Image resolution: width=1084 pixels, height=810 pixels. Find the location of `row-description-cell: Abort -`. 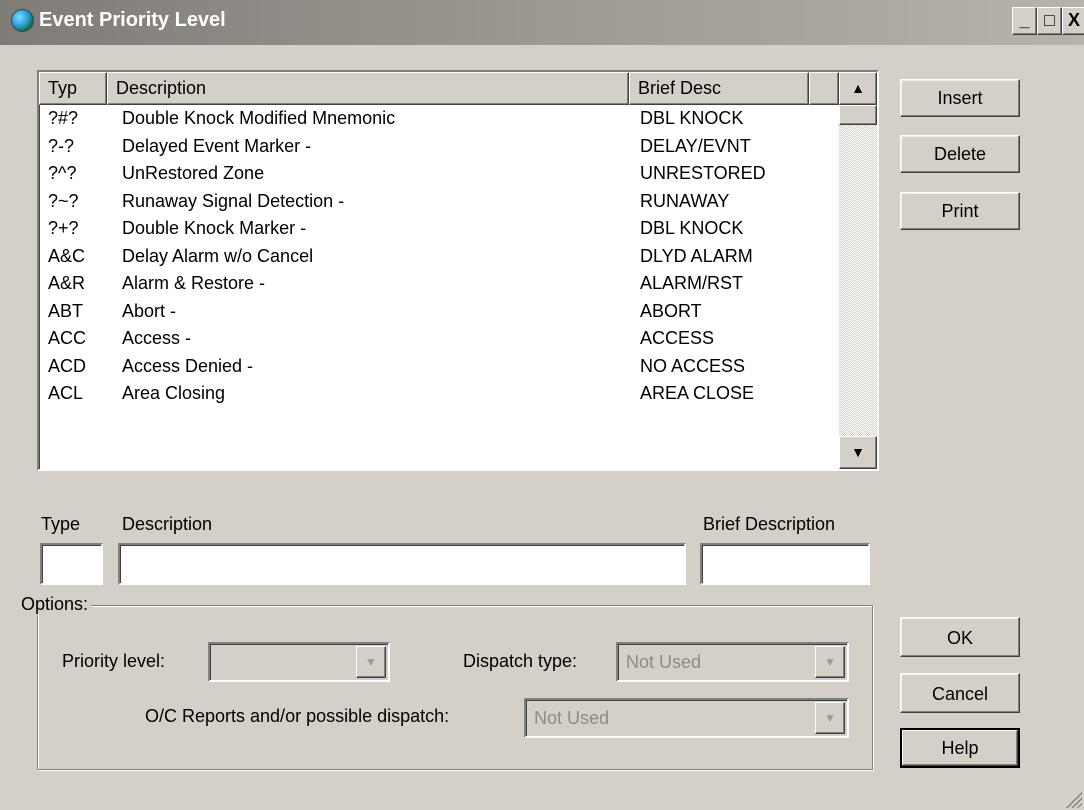

row-description-cell: Abort - is located at coordinates (149, 310).